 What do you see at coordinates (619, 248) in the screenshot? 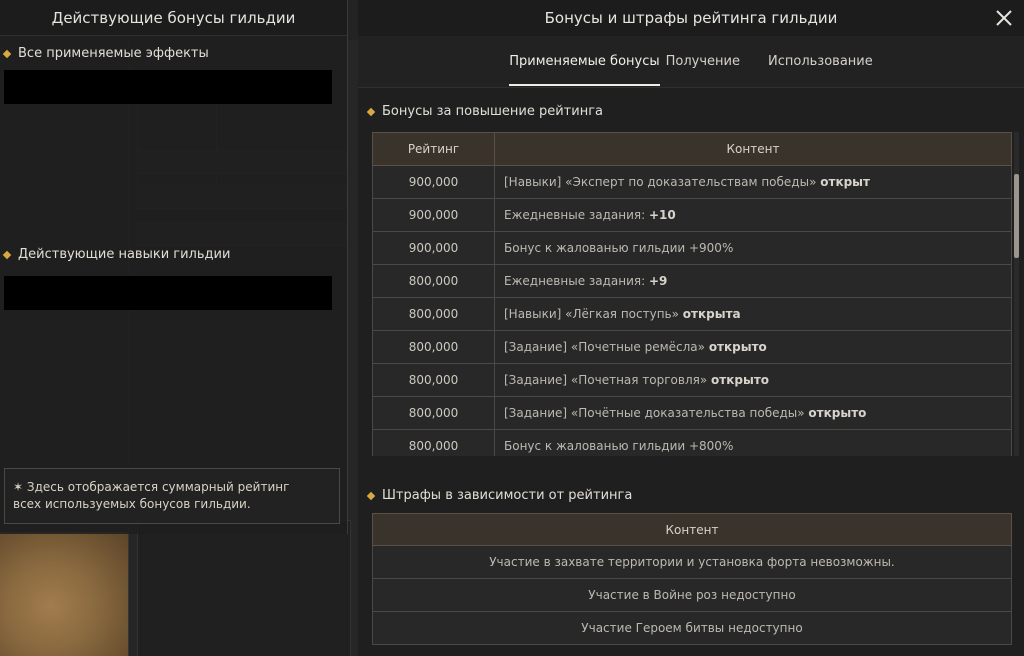
I see `content-text: Бонус к жалованью гильдии +900%` at bounding box center [619, 248].